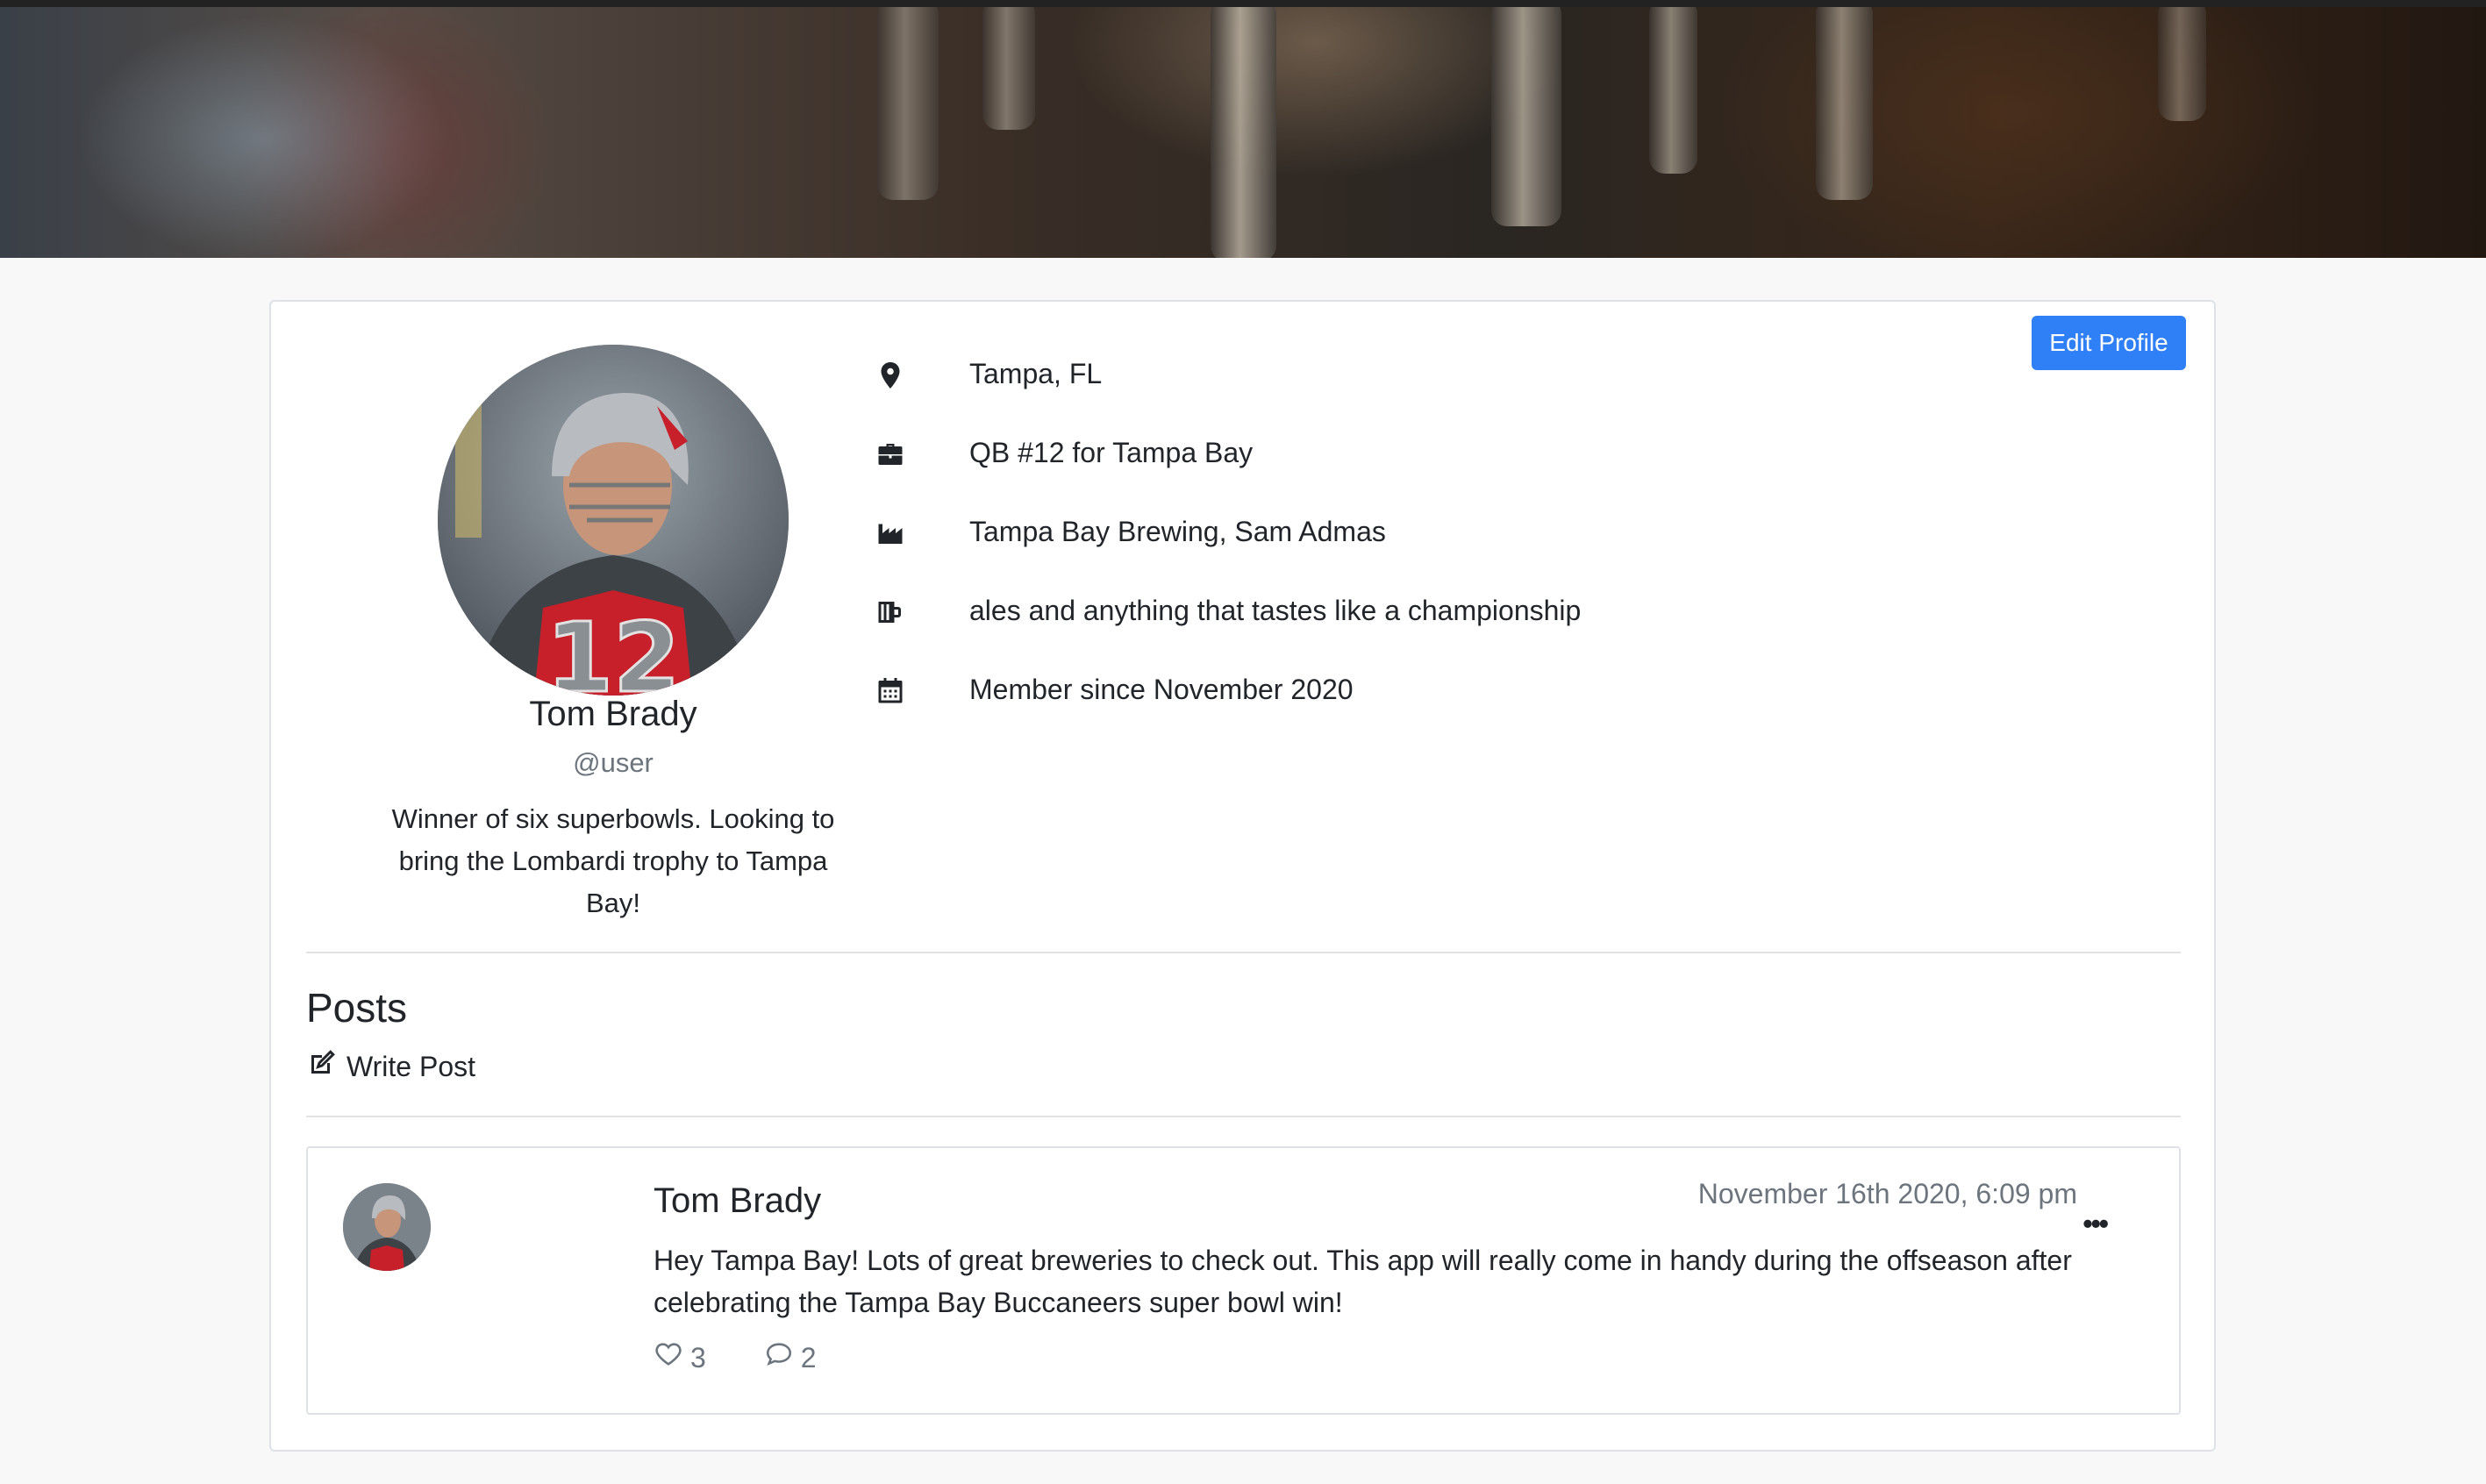 The image size is (2486, 1484). I want to click on posts-heading: Posts, so click(357, 1008).